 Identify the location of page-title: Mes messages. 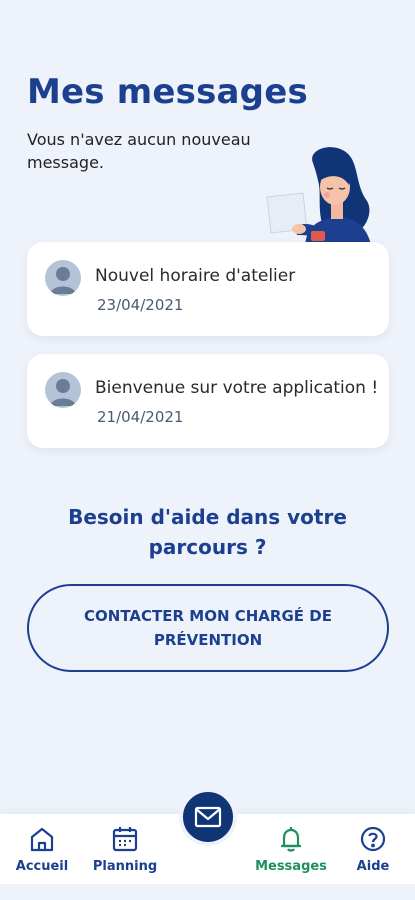
(167, 92).